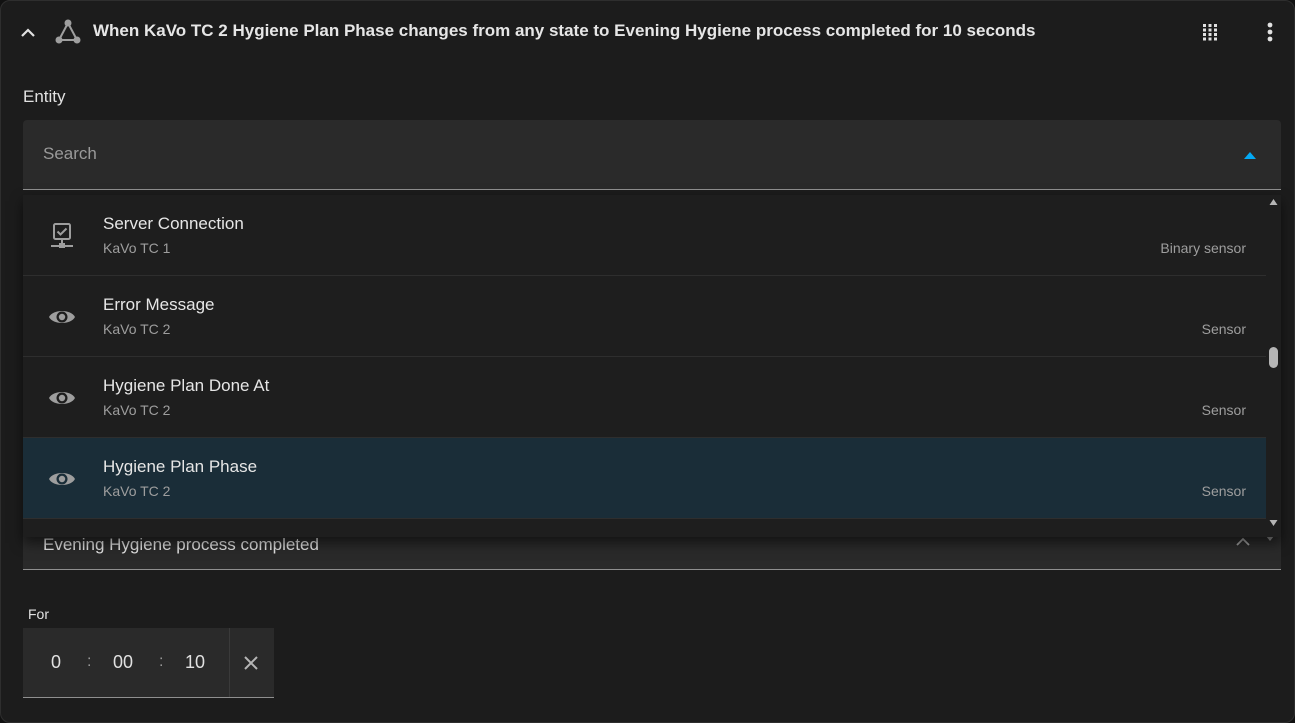  I want to click on scroll-down-arrow-icon, so click(1273, 523).